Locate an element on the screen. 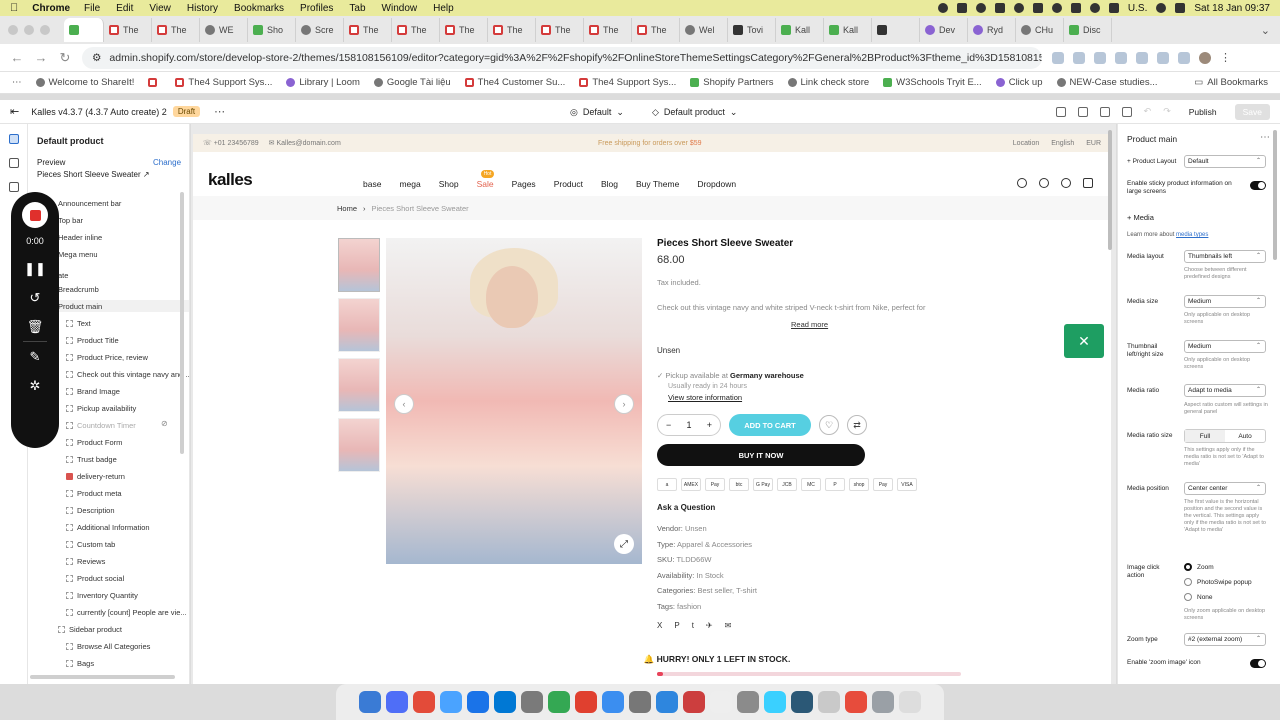 This screenshot has height=720, width=1280. flag-icon is located at coordinates (1113, 8).